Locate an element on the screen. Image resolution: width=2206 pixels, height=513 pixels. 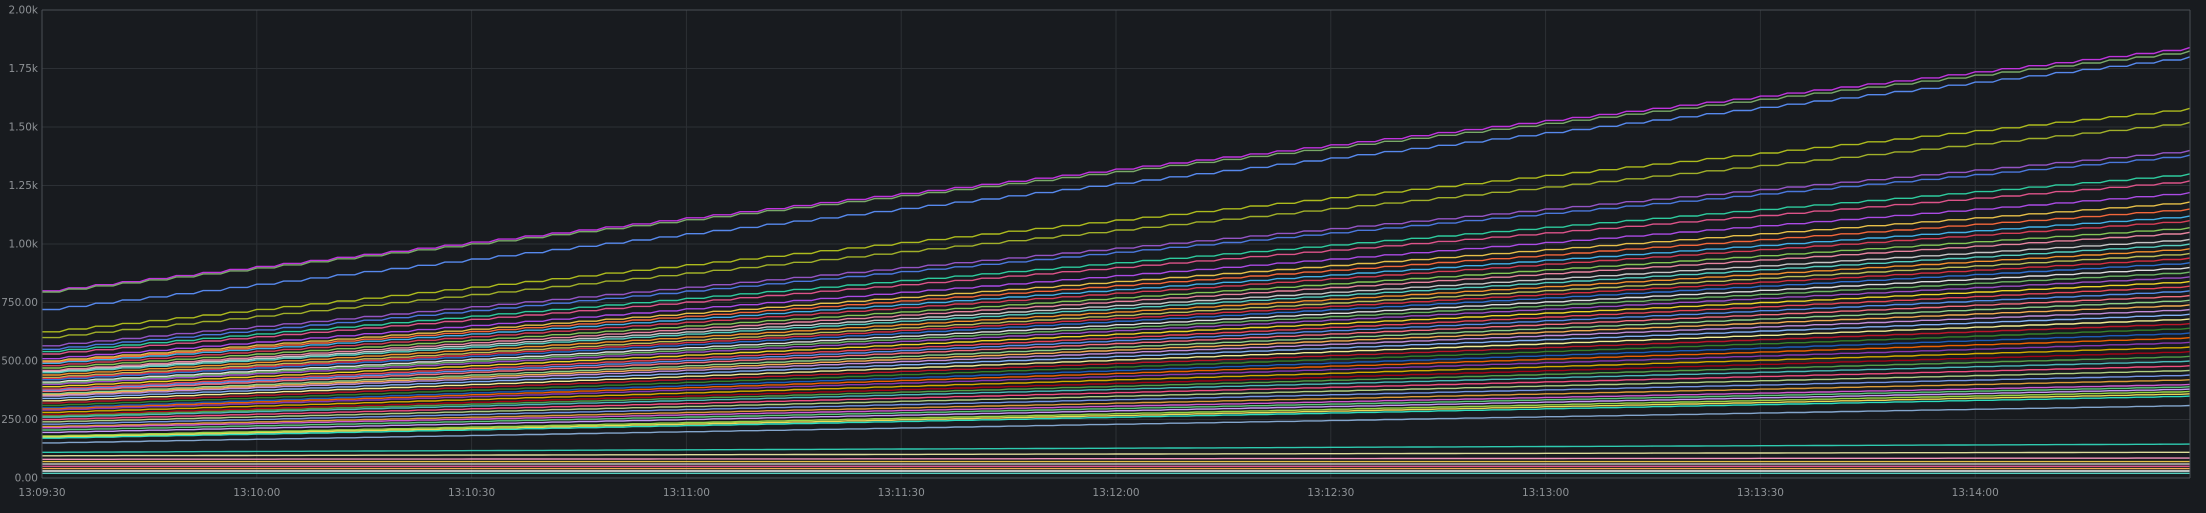
x-tick-label: 13:10:00 is located at coordinates (256, 493).